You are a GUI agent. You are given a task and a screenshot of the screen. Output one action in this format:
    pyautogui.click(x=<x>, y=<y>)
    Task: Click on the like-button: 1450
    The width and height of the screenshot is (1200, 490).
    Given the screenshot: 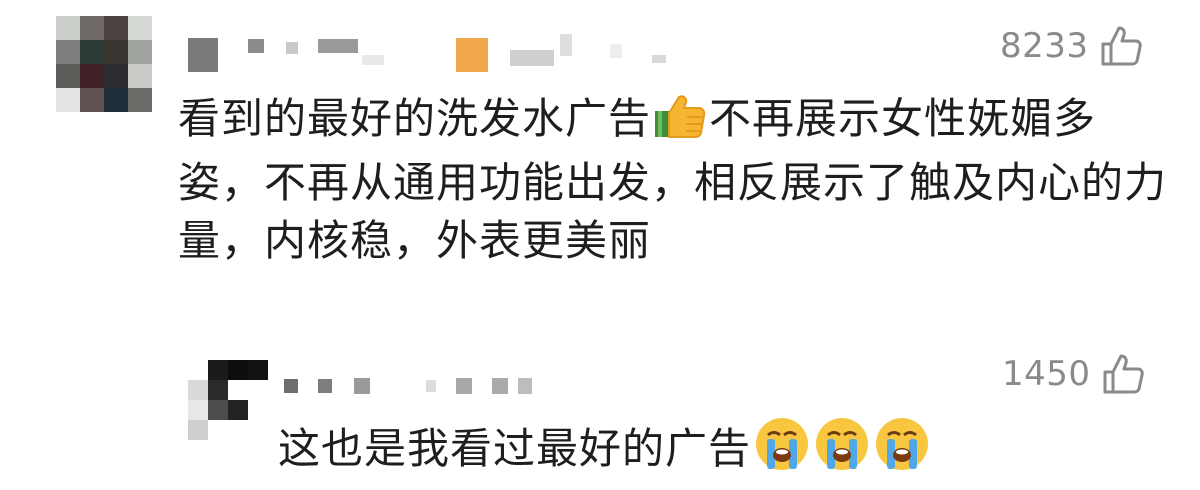 What is the action you would take?
    pyautogui.click(x=1073, y=374)
    